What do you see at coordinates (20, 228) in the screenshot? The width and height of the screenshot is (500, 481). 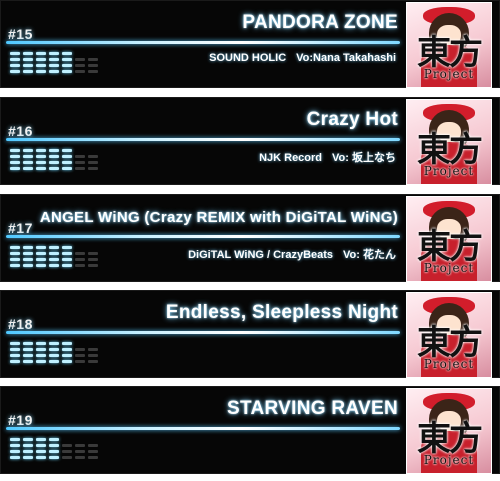 I see `song-number: #17` at bounding box center [20, 228].